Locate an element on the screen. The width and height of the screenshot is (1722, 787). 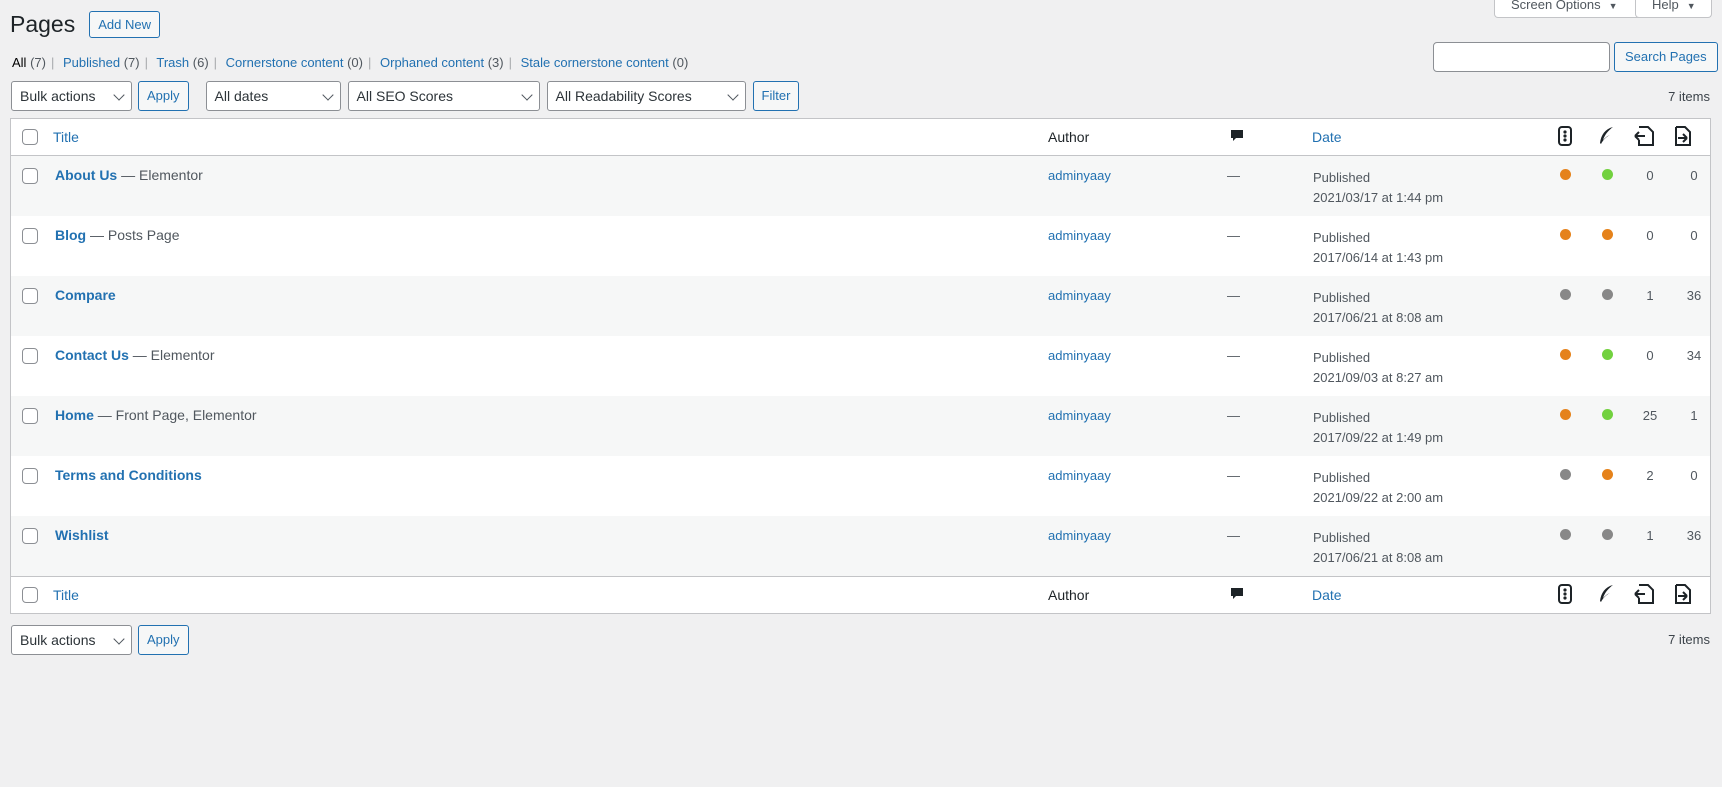
page-title-link: Terms and Conditions is located at coordinates (128, 475).